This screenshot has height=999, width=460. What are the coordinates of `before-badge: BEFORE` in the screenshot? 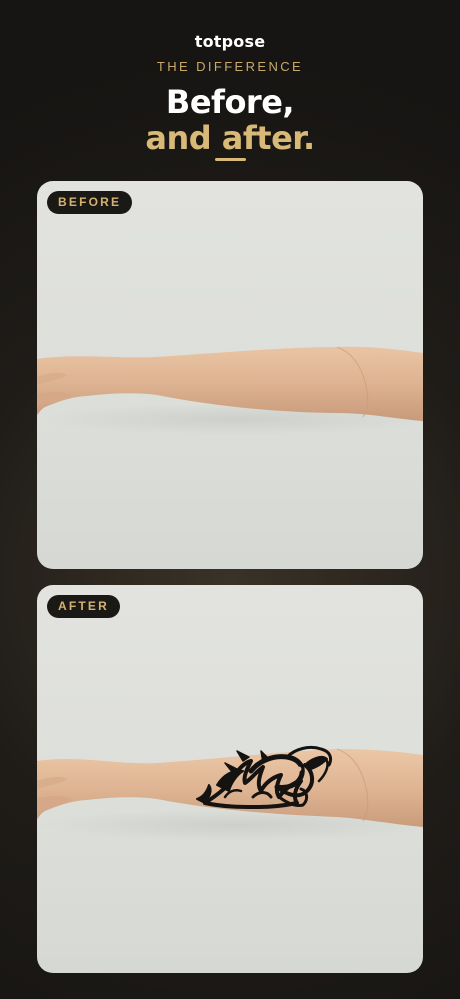 It's located at (90, 202).